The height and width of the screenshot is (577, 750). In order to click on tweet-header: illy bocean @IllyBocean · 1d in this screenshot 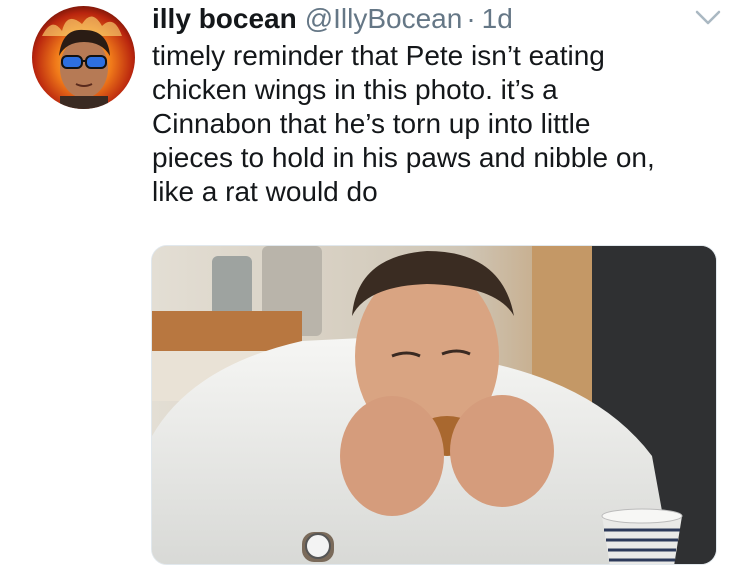, I will do `click(332, 19)`.